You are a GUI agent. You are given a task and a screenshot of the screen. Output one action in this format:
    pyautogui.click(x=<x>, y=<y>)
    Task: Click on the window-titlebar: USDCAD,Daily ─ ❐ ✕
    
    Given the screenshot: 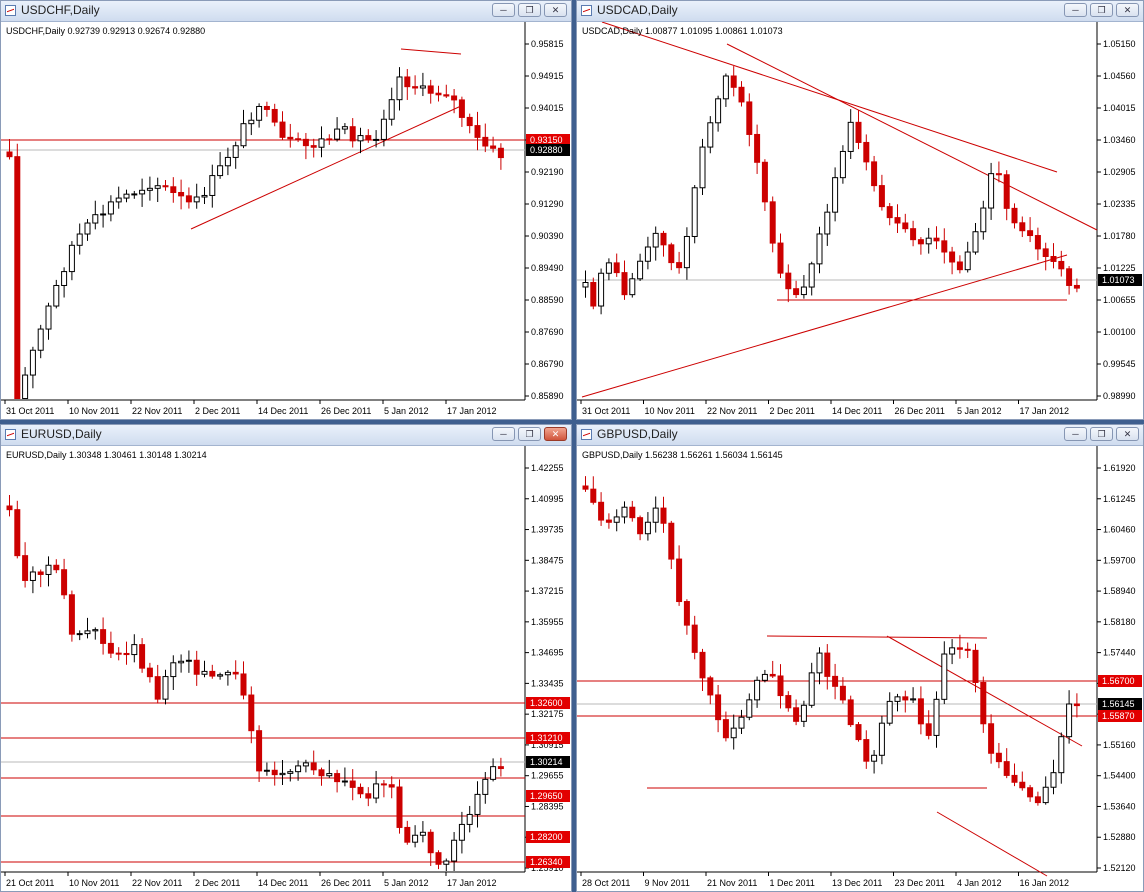 What is the action you would take?
    pyautogui.click(x=860, y=11)
    